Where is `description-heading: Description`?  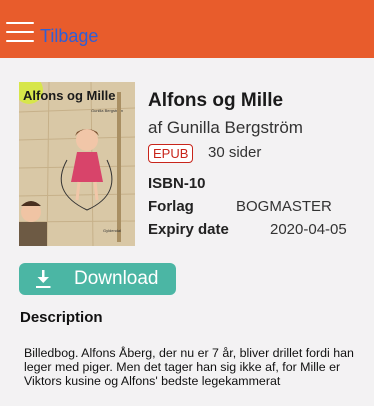
description-heading: Description is located at coordinates (61, 317).